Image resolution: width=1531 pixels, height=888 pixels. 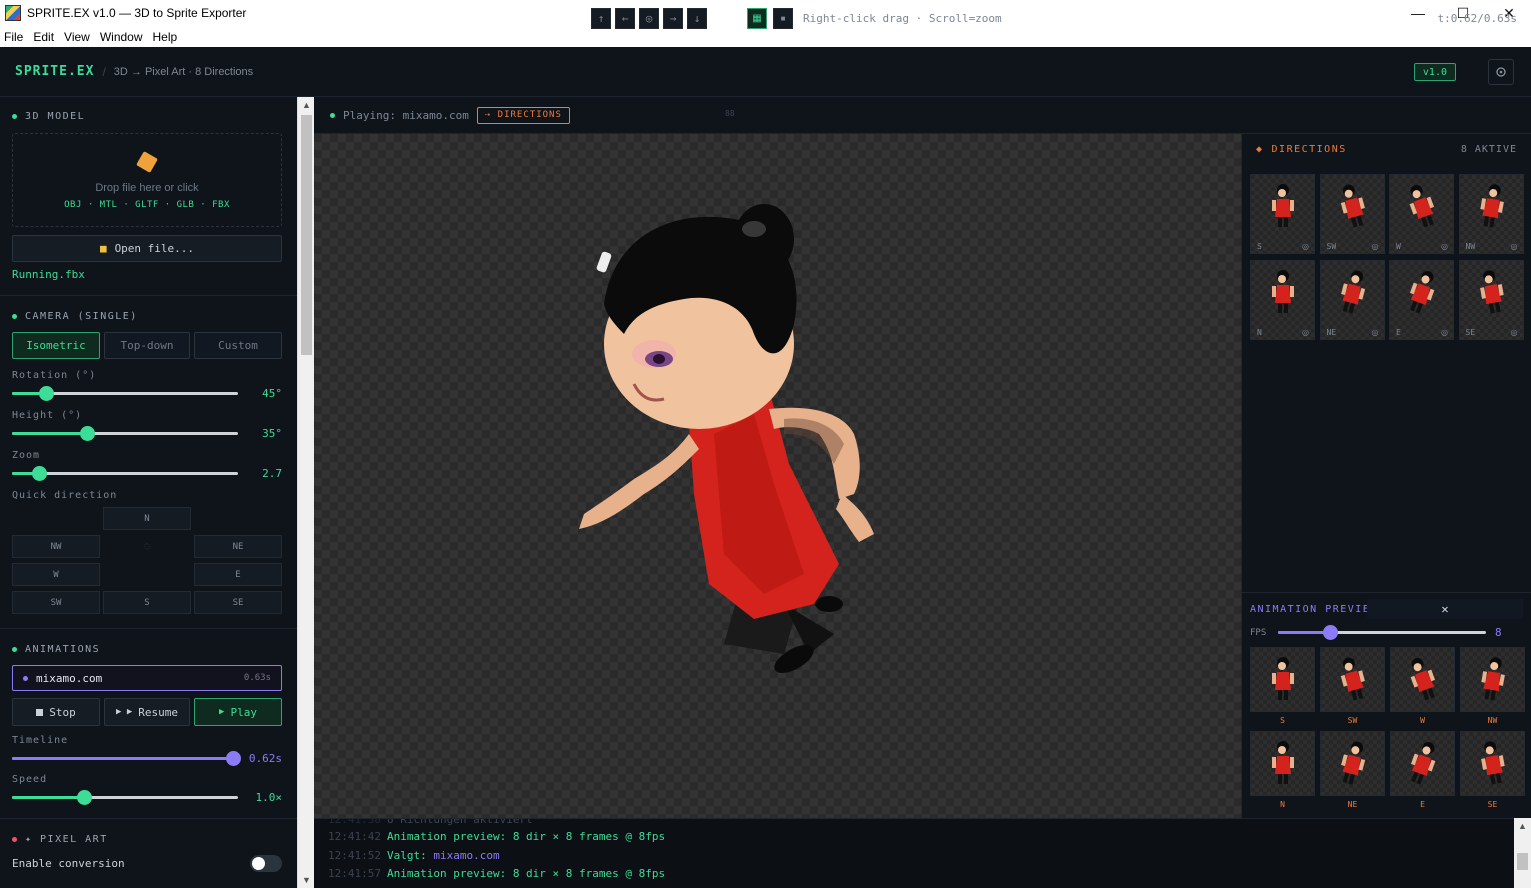 What do you see at coordinates (68, 863) in the screenshot?
I see `enable-conversion-label: Enable conversion` at bounding box center [68, 863].